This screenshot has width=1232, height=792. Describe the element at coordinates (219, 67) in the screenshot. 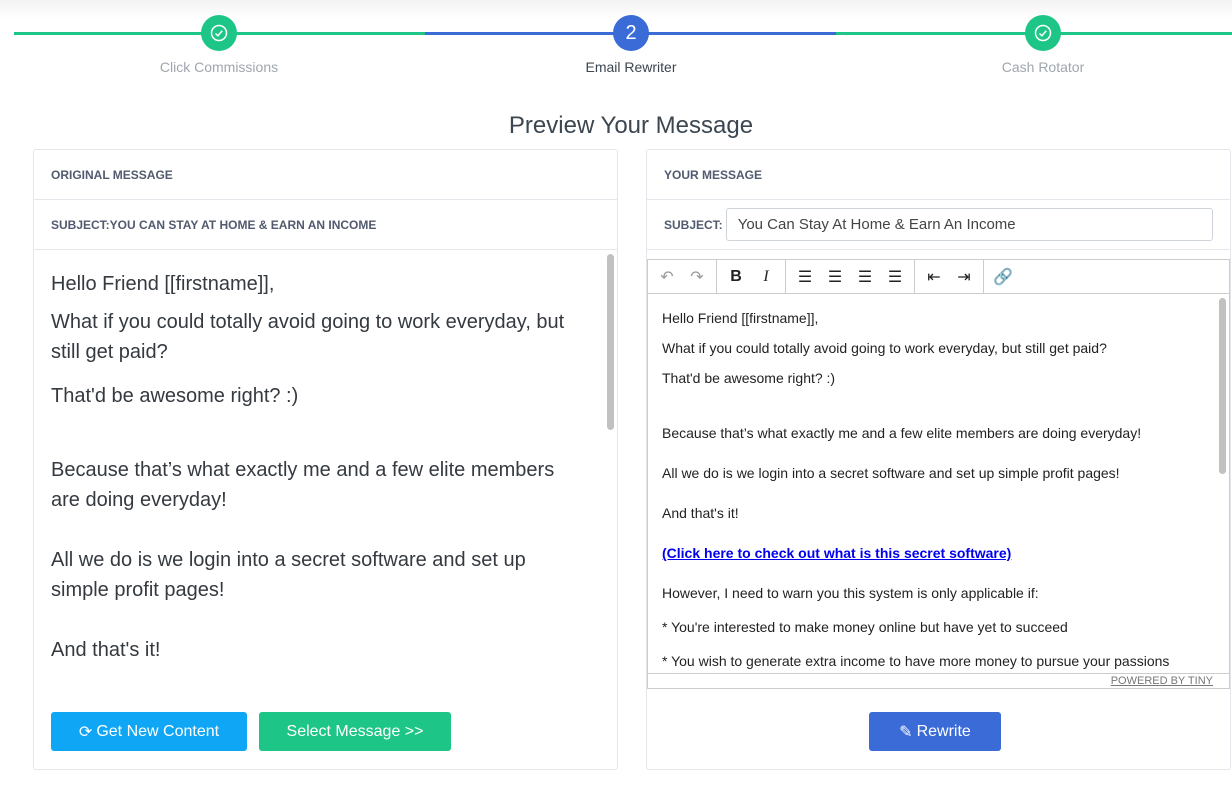

I see `step-1-label: Click Commissions` at that location.